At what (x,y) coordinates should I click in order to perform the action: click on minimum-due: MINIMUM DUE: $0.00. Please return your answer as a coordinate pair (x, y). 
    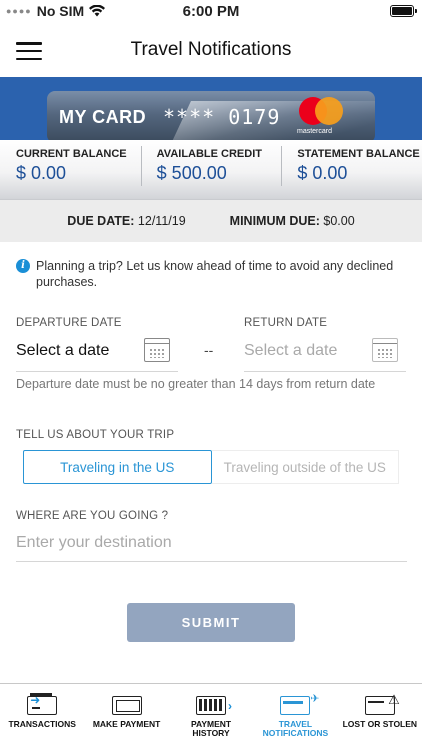
    Looking at the image, I should click on (292, 221).